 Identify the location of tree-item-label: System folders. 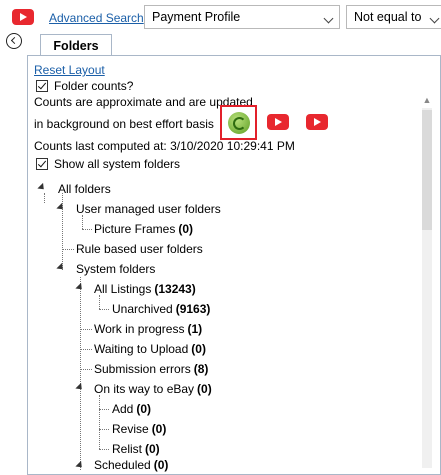
(116, 269).